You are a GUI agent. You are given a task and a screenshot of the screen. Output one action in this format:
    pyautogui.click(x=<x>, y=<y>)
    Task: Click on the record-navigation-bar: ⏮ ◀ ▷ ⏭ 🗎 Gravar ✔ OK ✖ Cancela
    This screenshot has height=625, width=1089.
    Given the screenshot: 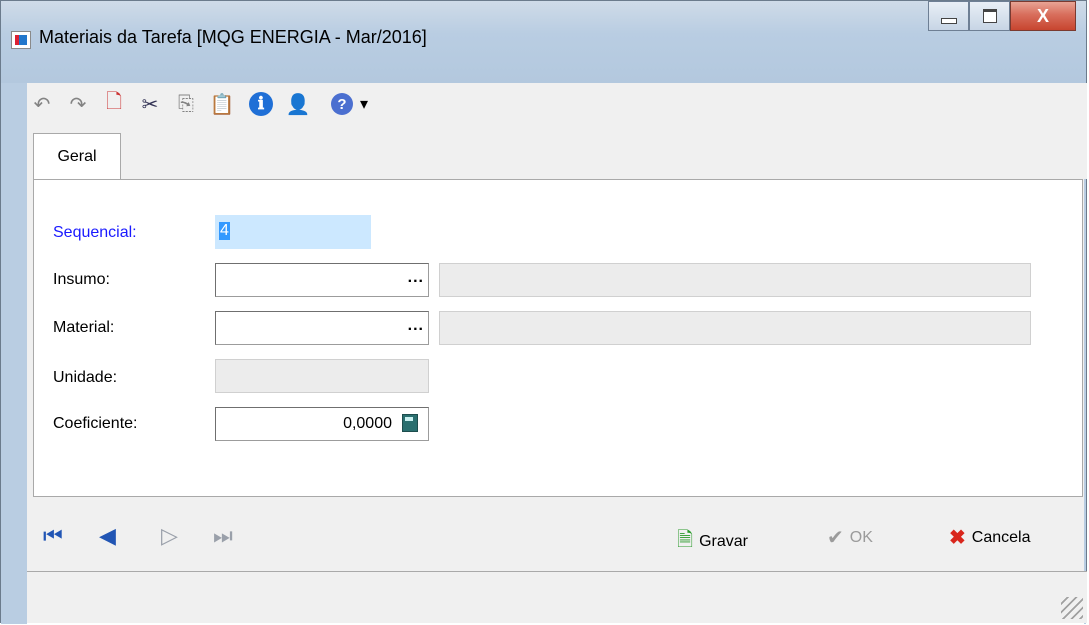 What is the action you would take?
    pyautogui.click(x=557, y=536)
    